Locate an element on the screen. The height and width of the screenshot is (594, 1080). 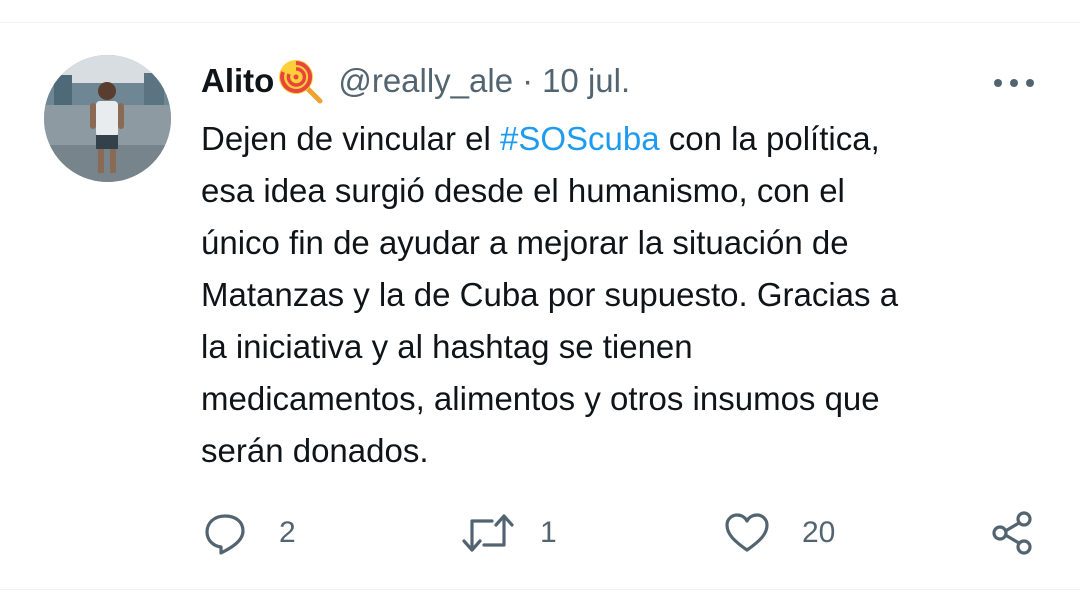
tweet-date: 10 jul. is located at coordinates (586, 81).